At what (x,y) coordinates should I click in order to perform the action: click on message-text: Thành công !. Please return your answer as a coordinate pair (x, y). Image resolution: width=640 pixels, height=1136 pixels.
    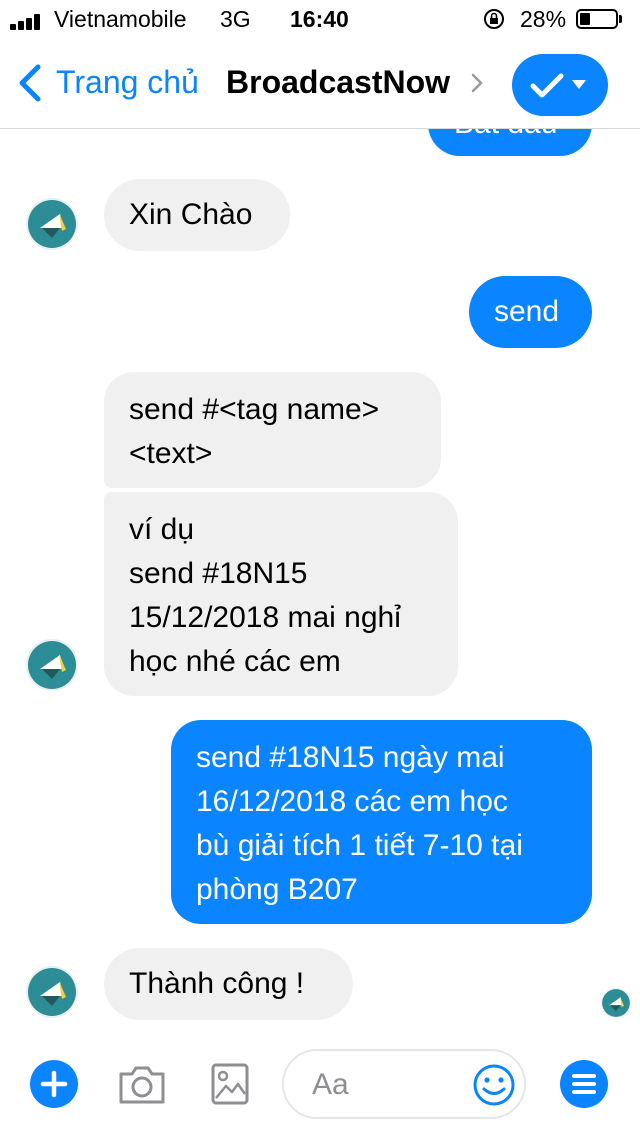
    Looking at the image, I should click on (217, 983).